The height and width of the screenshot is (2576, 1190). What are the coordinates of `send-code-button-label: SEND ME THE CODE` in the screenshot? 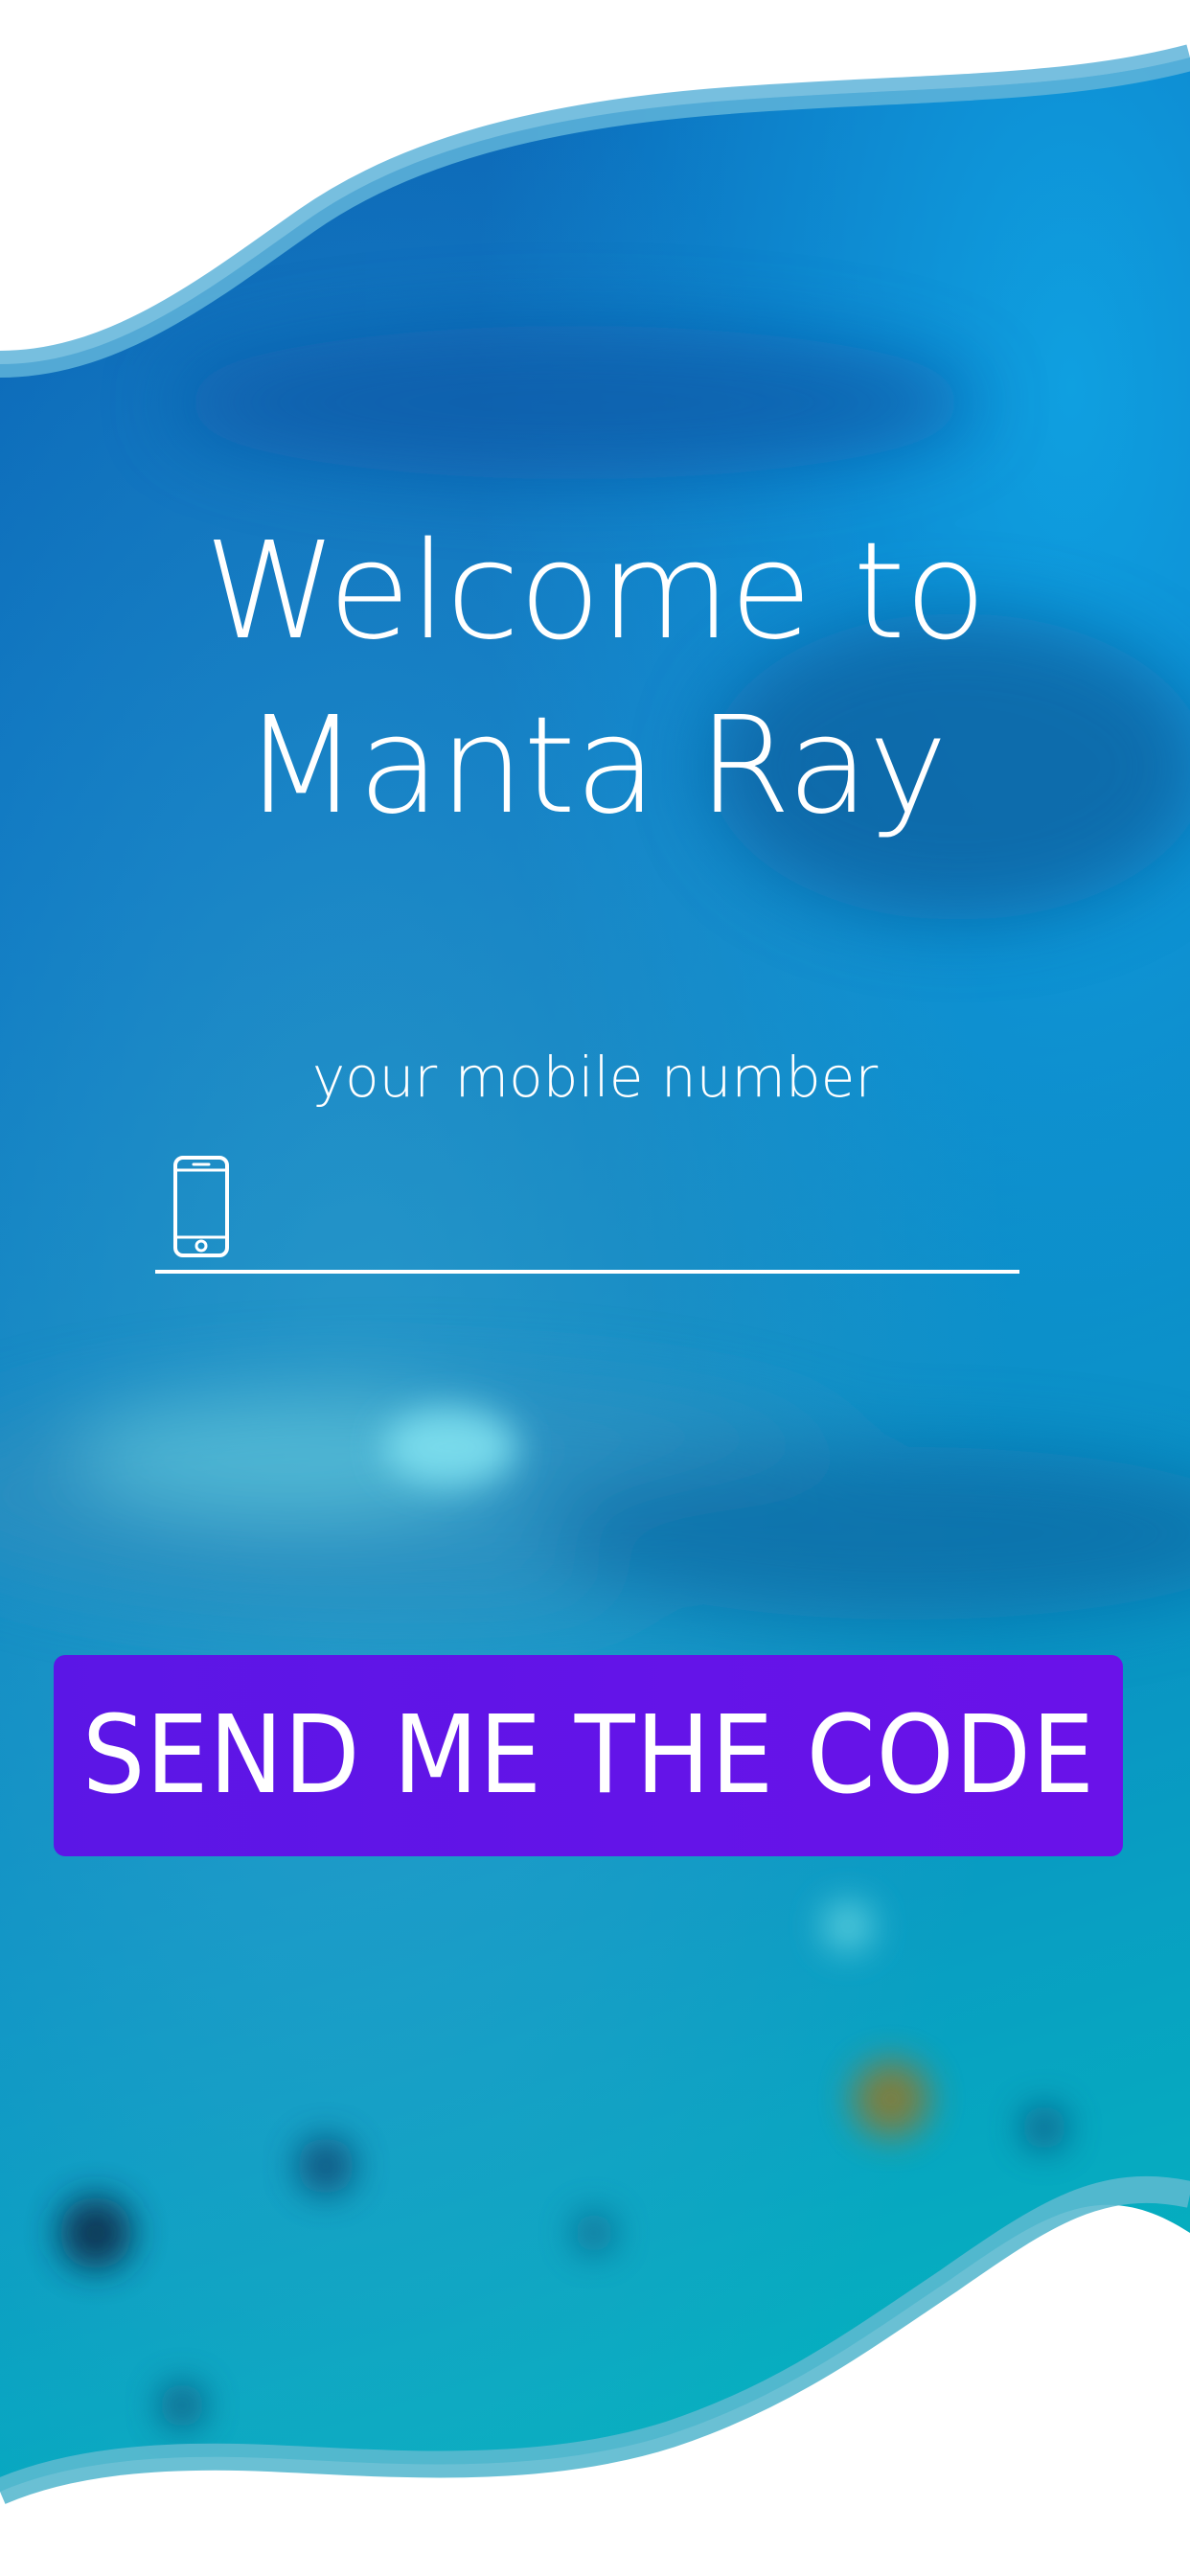 It's located at (588, 1755).